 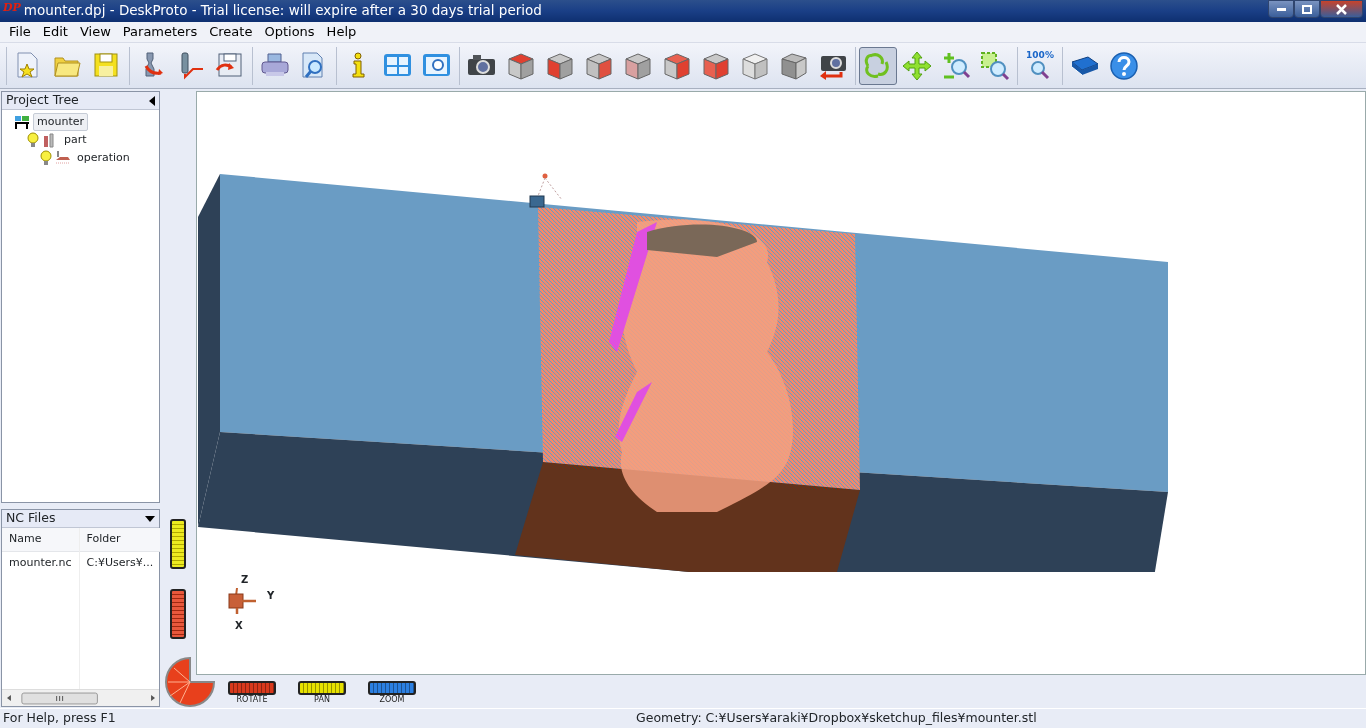 What do you see at coordinates (31, 518) in the screenshot?
I see `panel-title: NC Files` at bounding box center [31, 518].